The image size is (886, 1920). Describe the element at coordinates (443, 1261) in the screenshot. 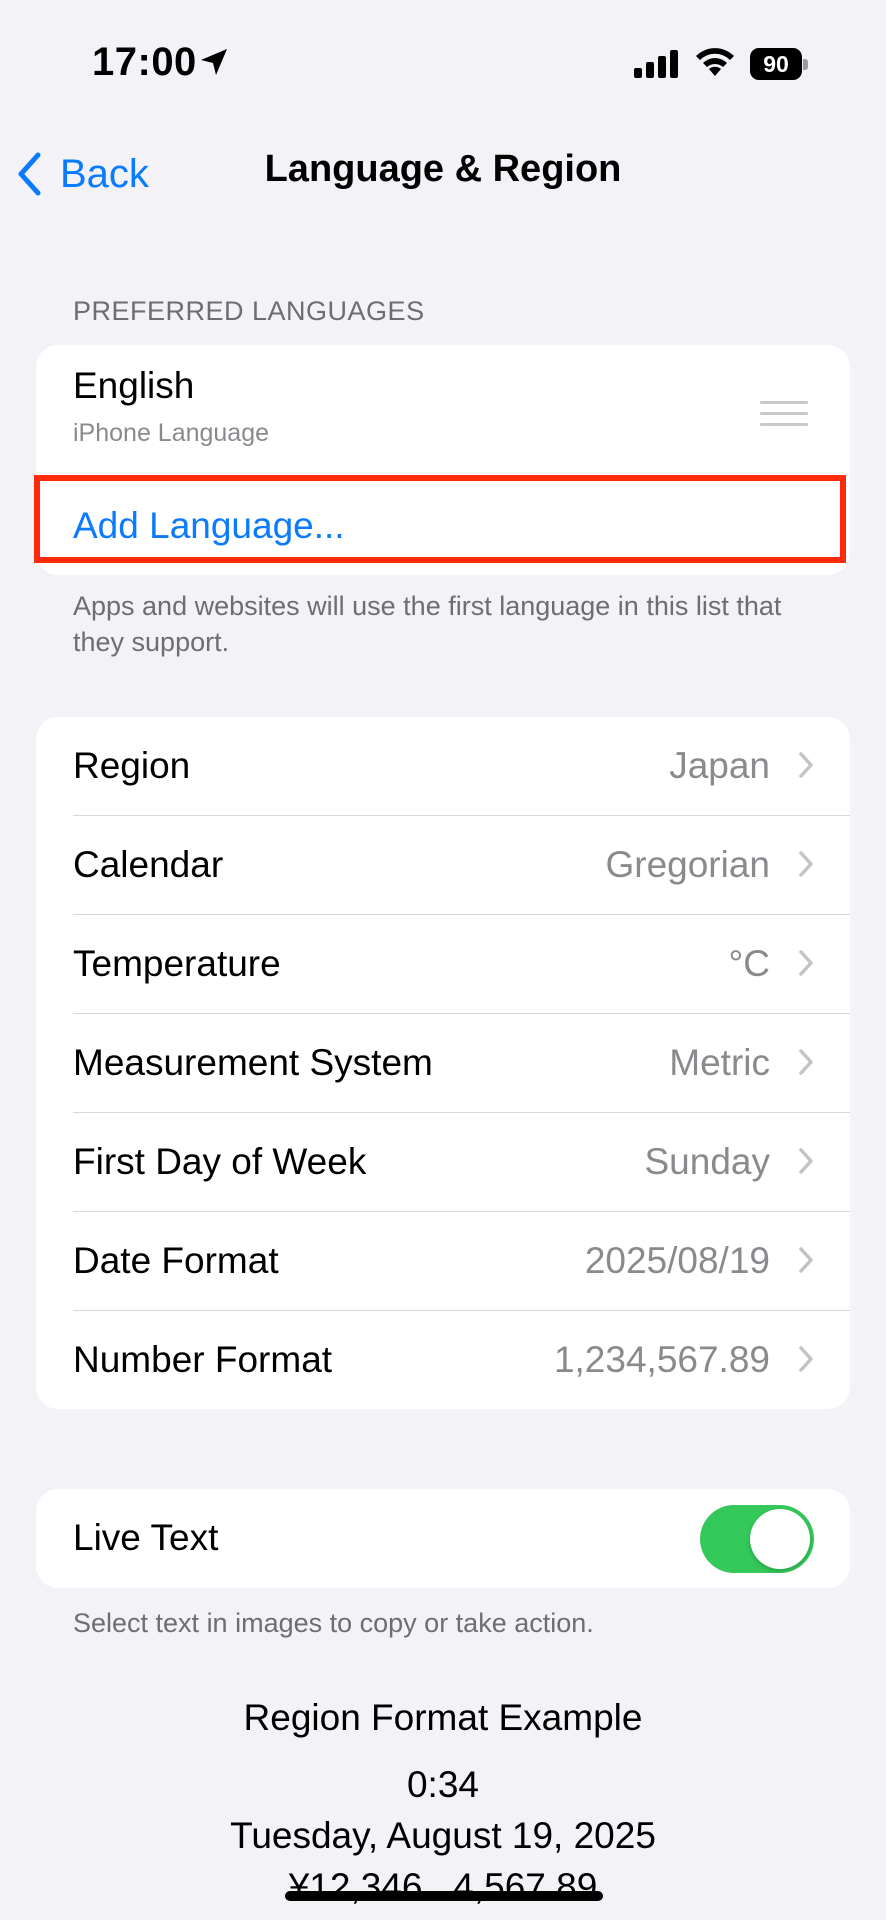

I see `settings-row-date-format: Date Format 2025/08/19` at that location.